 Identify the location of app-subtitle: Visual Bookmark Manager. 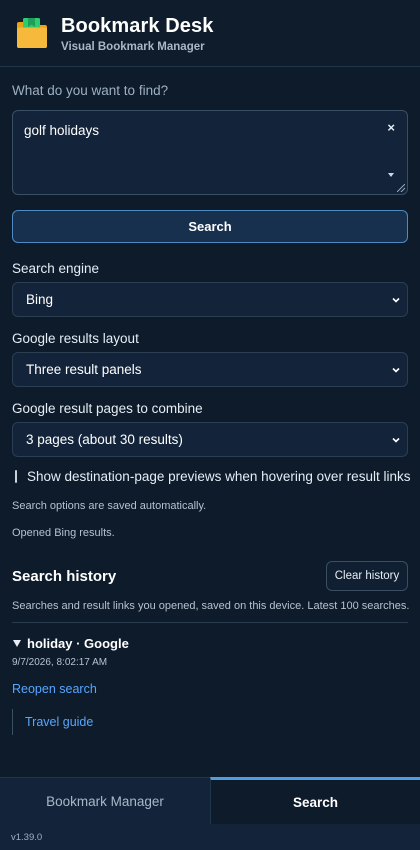
(133, 46).